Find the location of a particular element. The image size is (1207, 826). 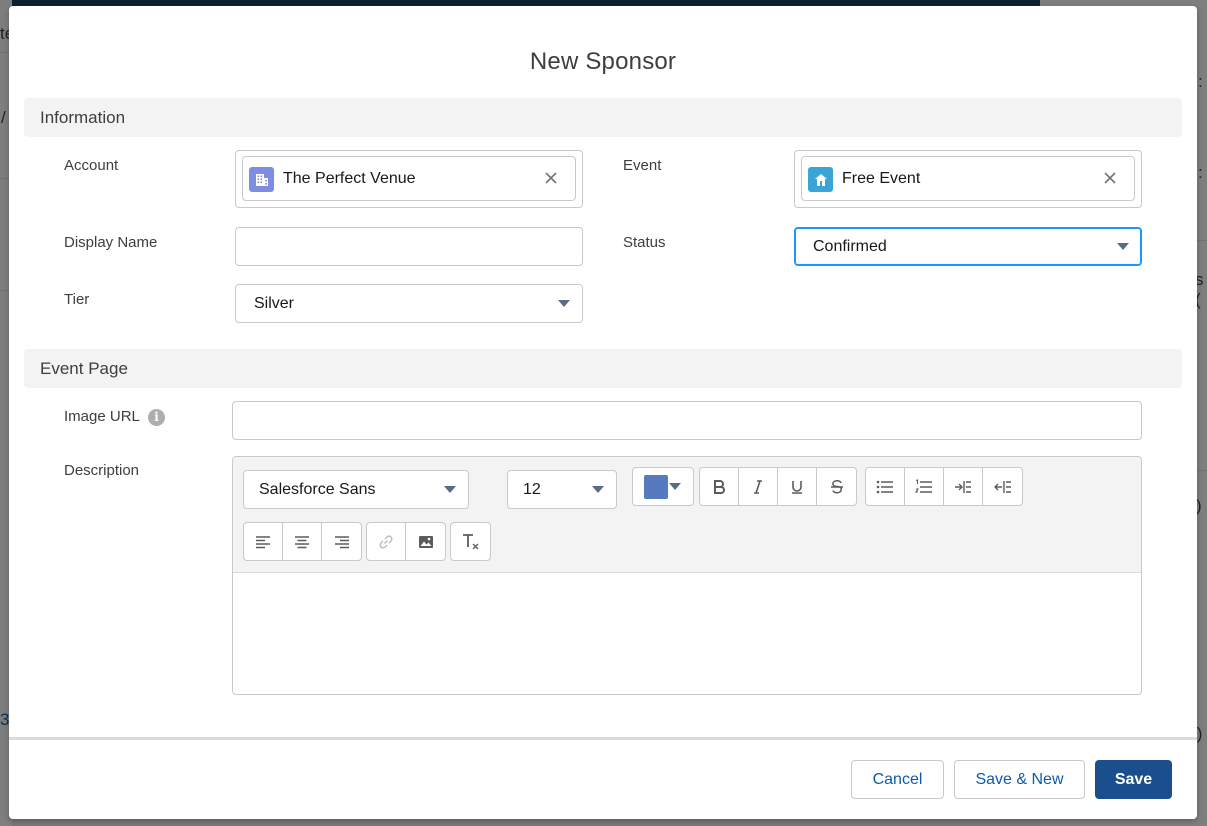

font-size-select: 12 is located at coordinates (562, 489).